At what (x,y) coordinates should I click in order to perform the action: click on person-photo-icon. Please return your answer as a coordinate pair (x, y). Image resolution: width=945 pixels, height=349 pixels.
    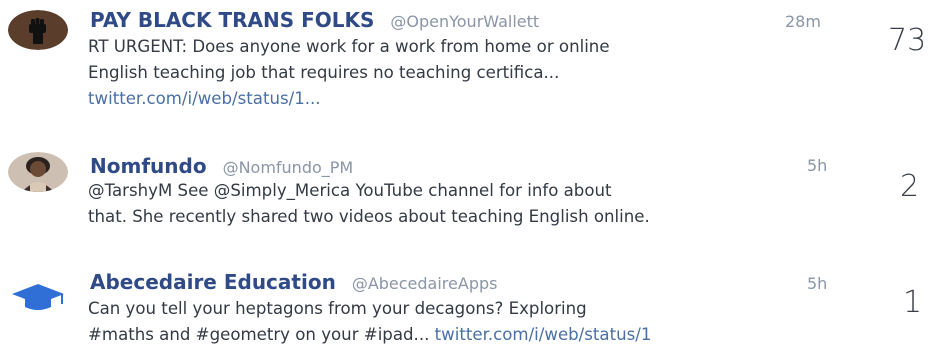
    Looking at the image, I should click on (38, 172).